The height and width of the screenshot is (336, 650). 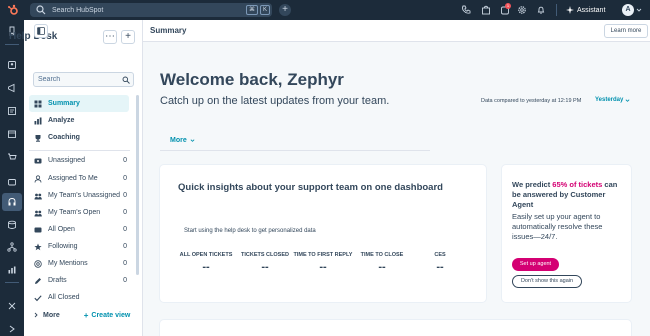 What do you see at coordinates (612, 100) in the screenshot?
I see `period-selector: Yesterday` at bounding box center [612, 100].